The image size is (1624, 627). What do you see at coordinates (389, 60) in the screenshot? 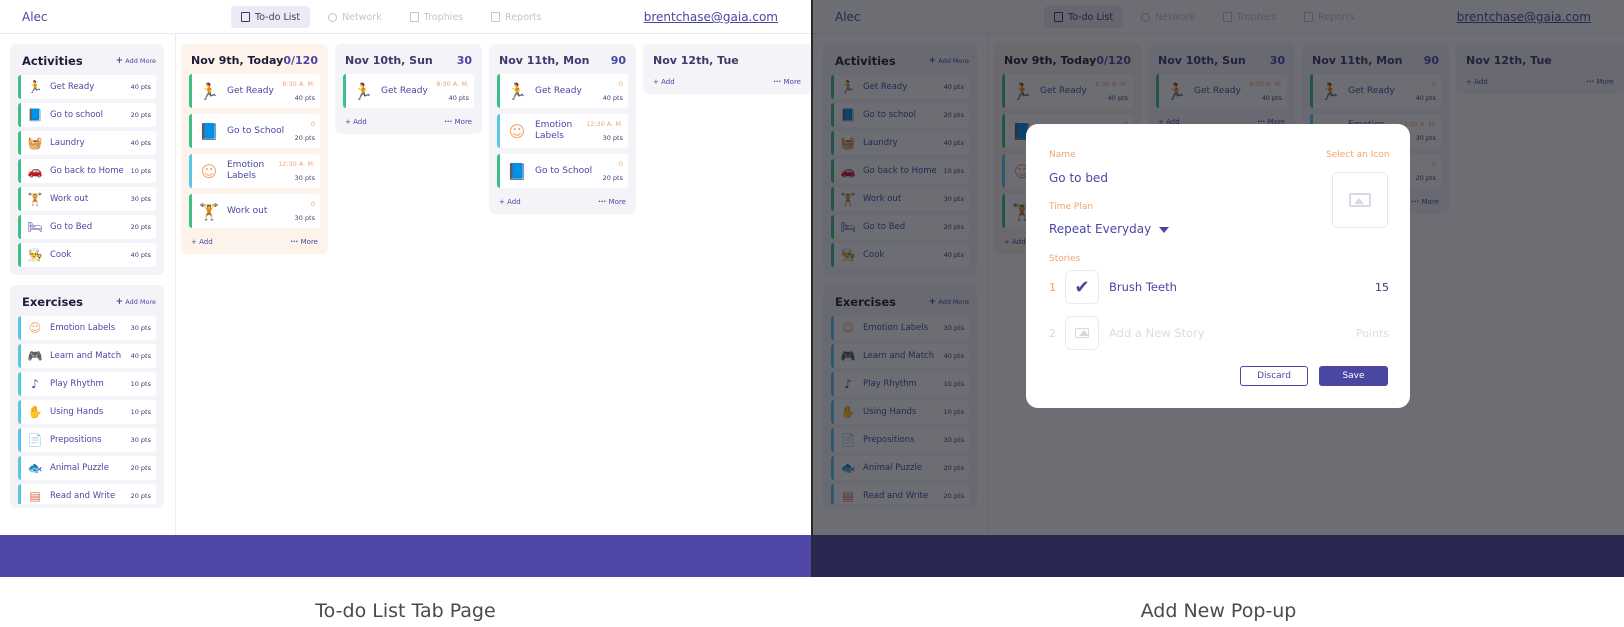
I see `day-date: Nov 10th, Sun` at bounding box center [389, 60].